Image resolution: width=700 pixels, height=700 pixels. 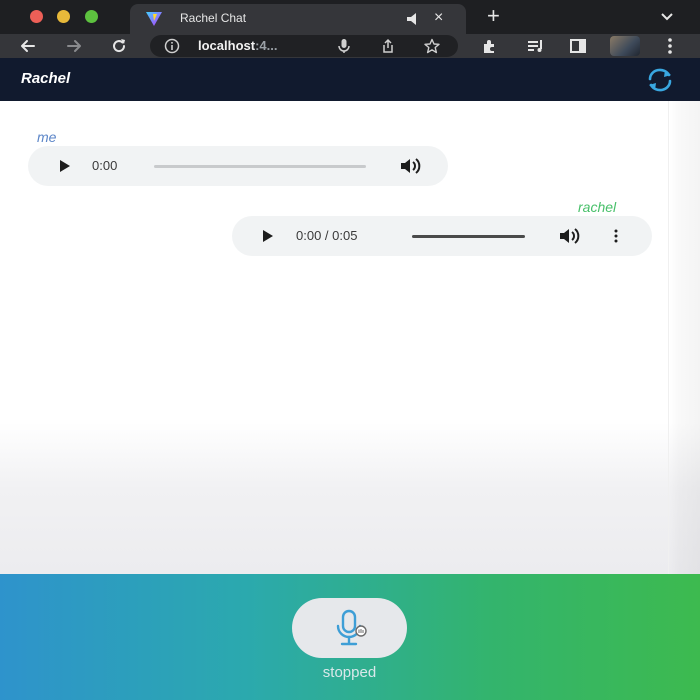 I want to click on message-sender-rachel: rachel, so click(x=597, y=207).